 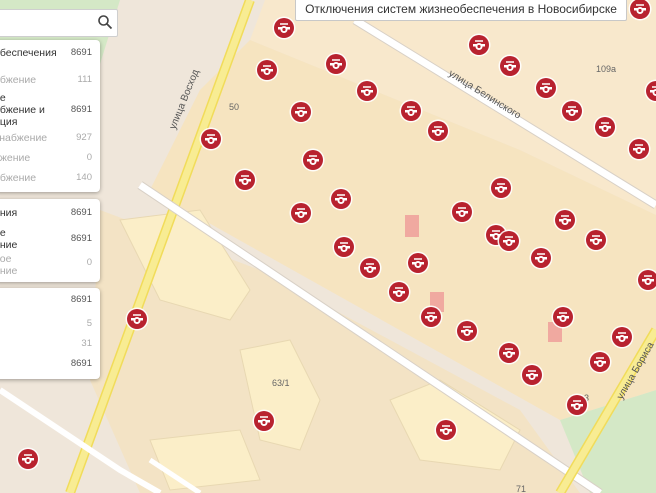 What do you see at coordinates (50, 122) in the screenshot?
I see `filter-row: ация` at bounding box center [50, 122].